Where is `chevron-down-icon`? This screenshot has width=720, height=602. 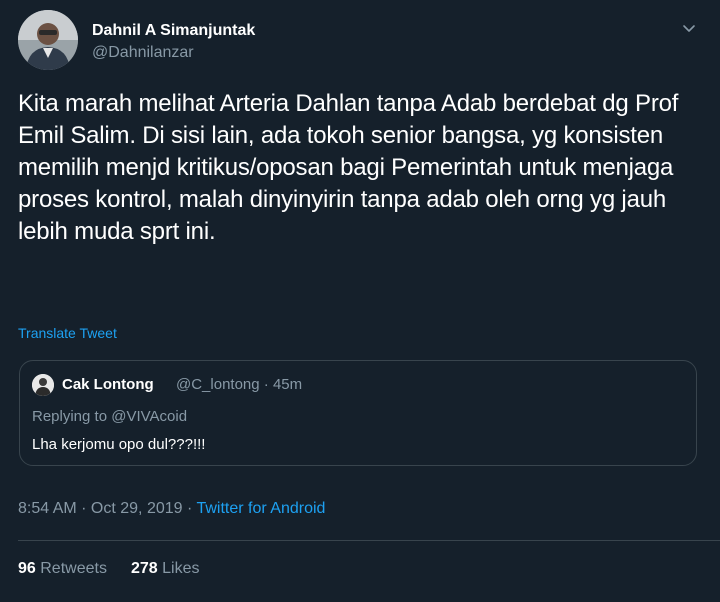 chevron-down-icon is located at coordinates (689, 28).